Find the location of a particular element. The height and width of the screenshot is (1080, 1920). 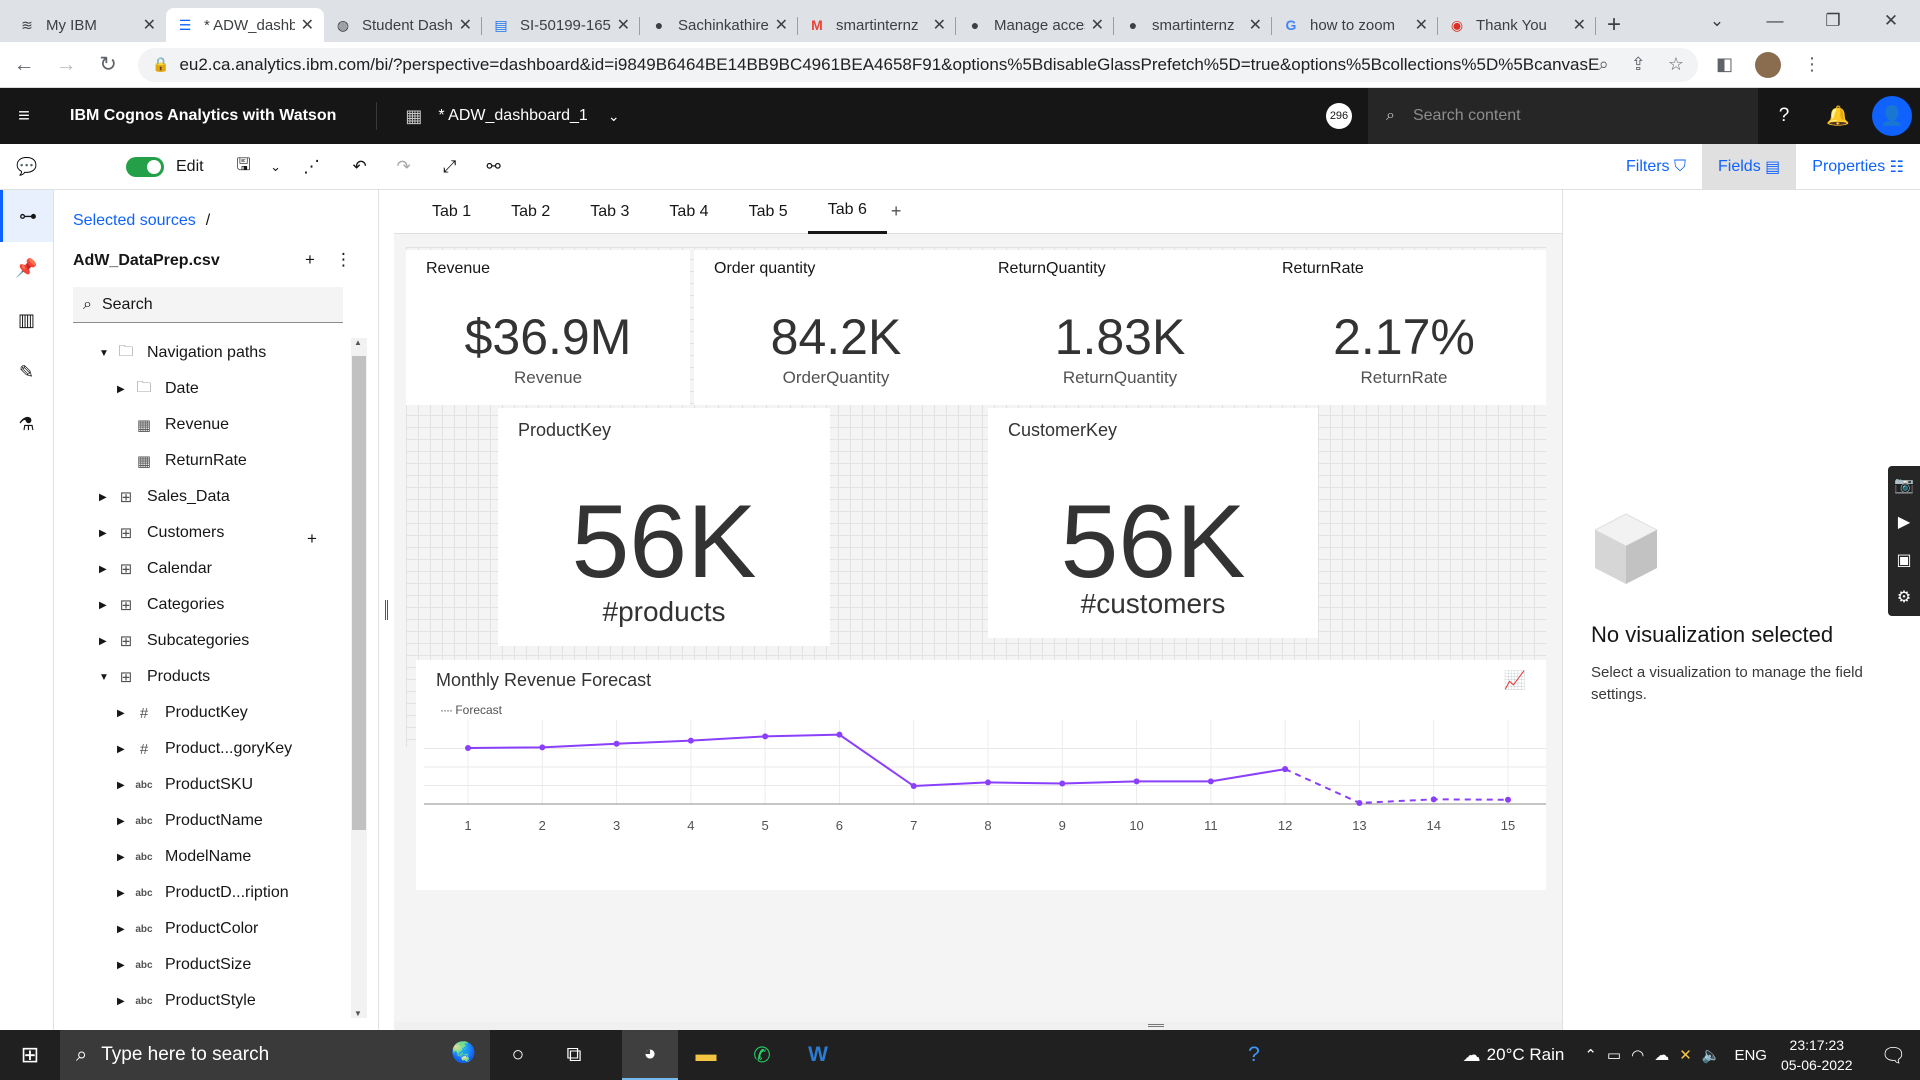

share-icon: ⇪ is located at coordinates (1638, 64).